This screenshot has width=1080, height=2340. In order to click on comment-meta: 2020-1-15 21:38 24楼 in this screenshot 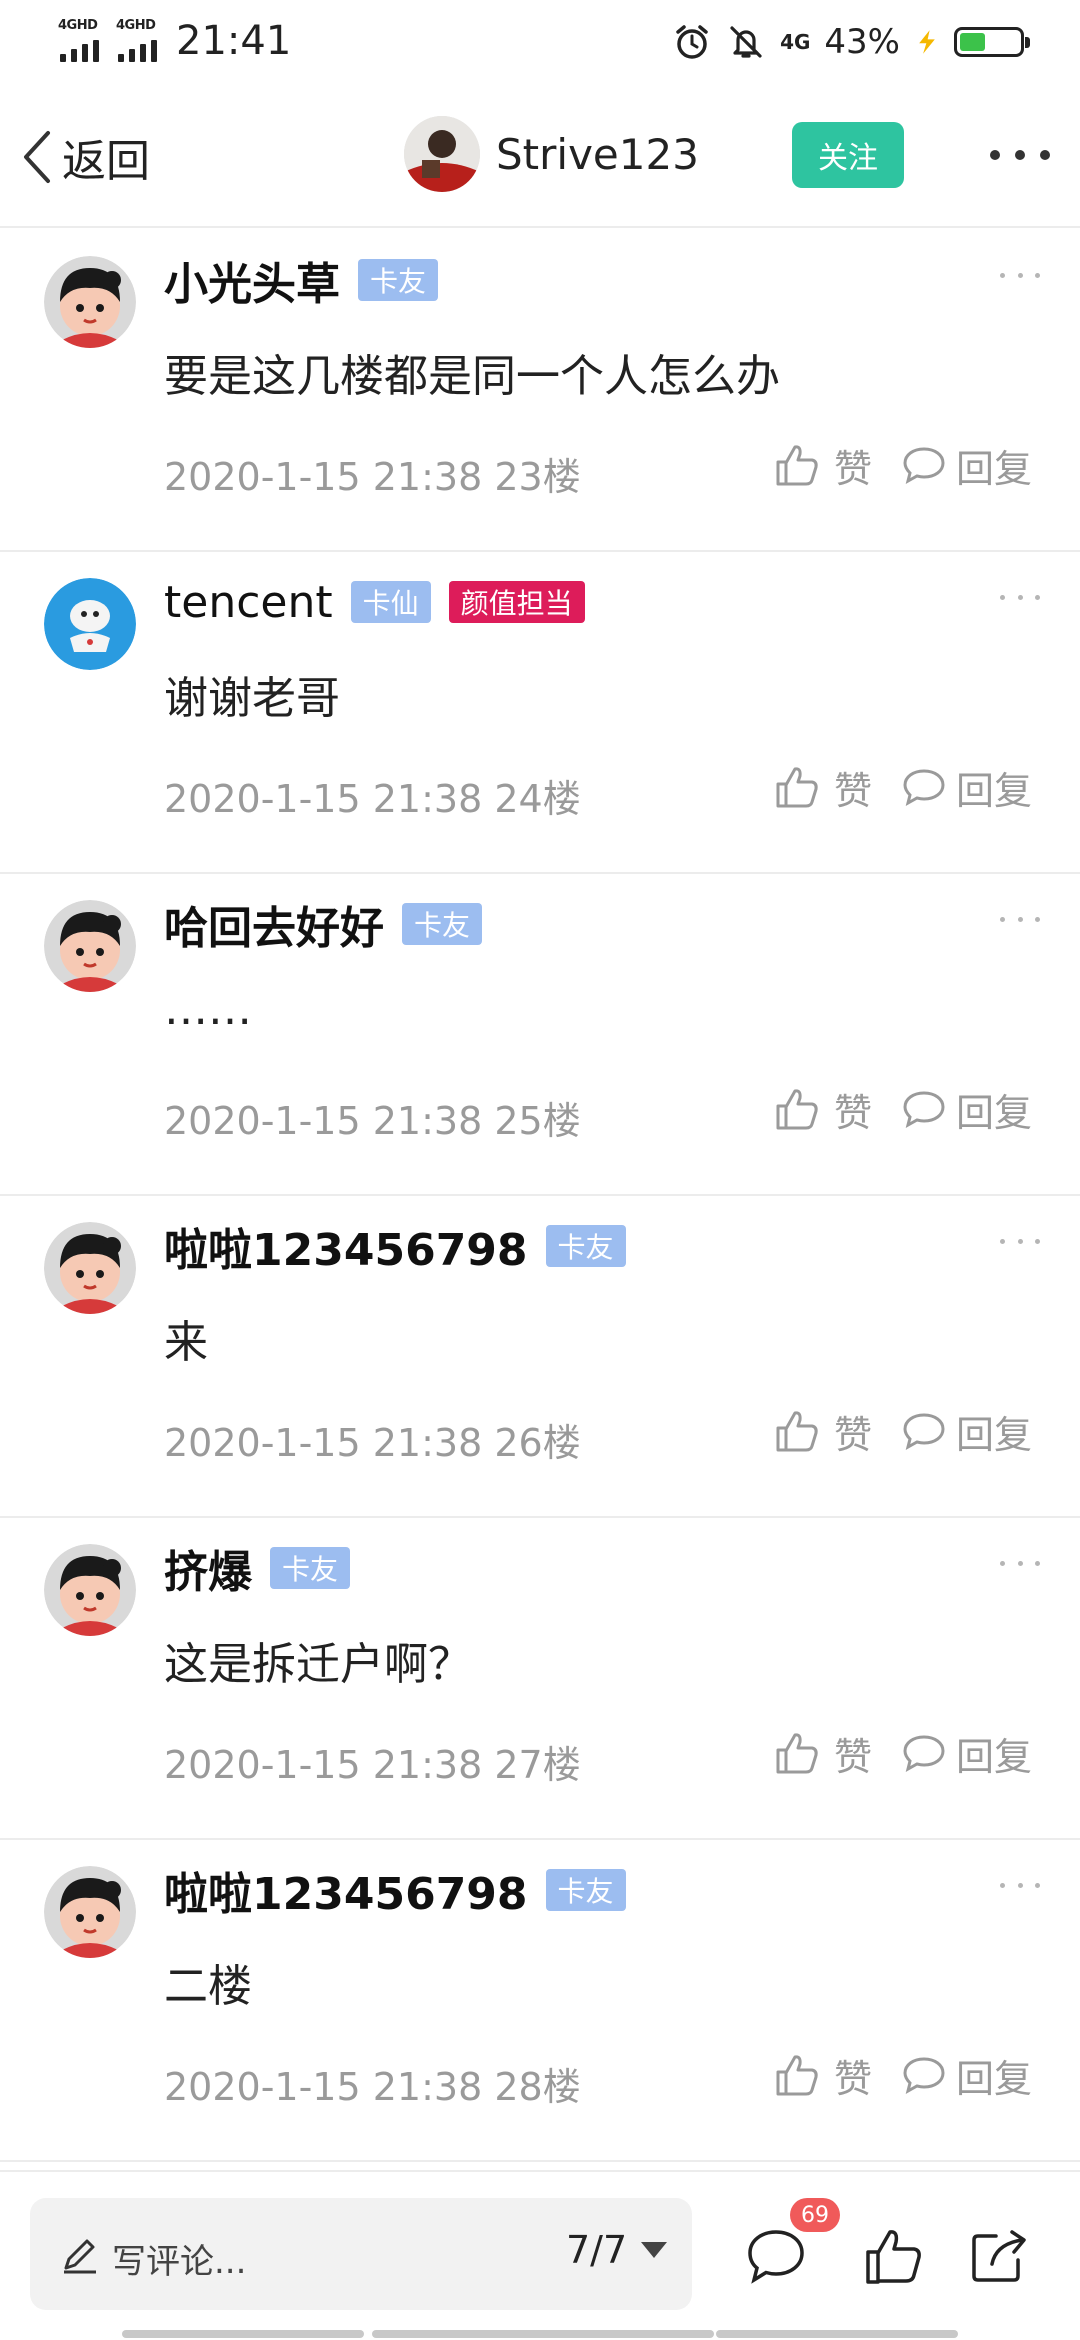, I will do `click(372, 795)`.